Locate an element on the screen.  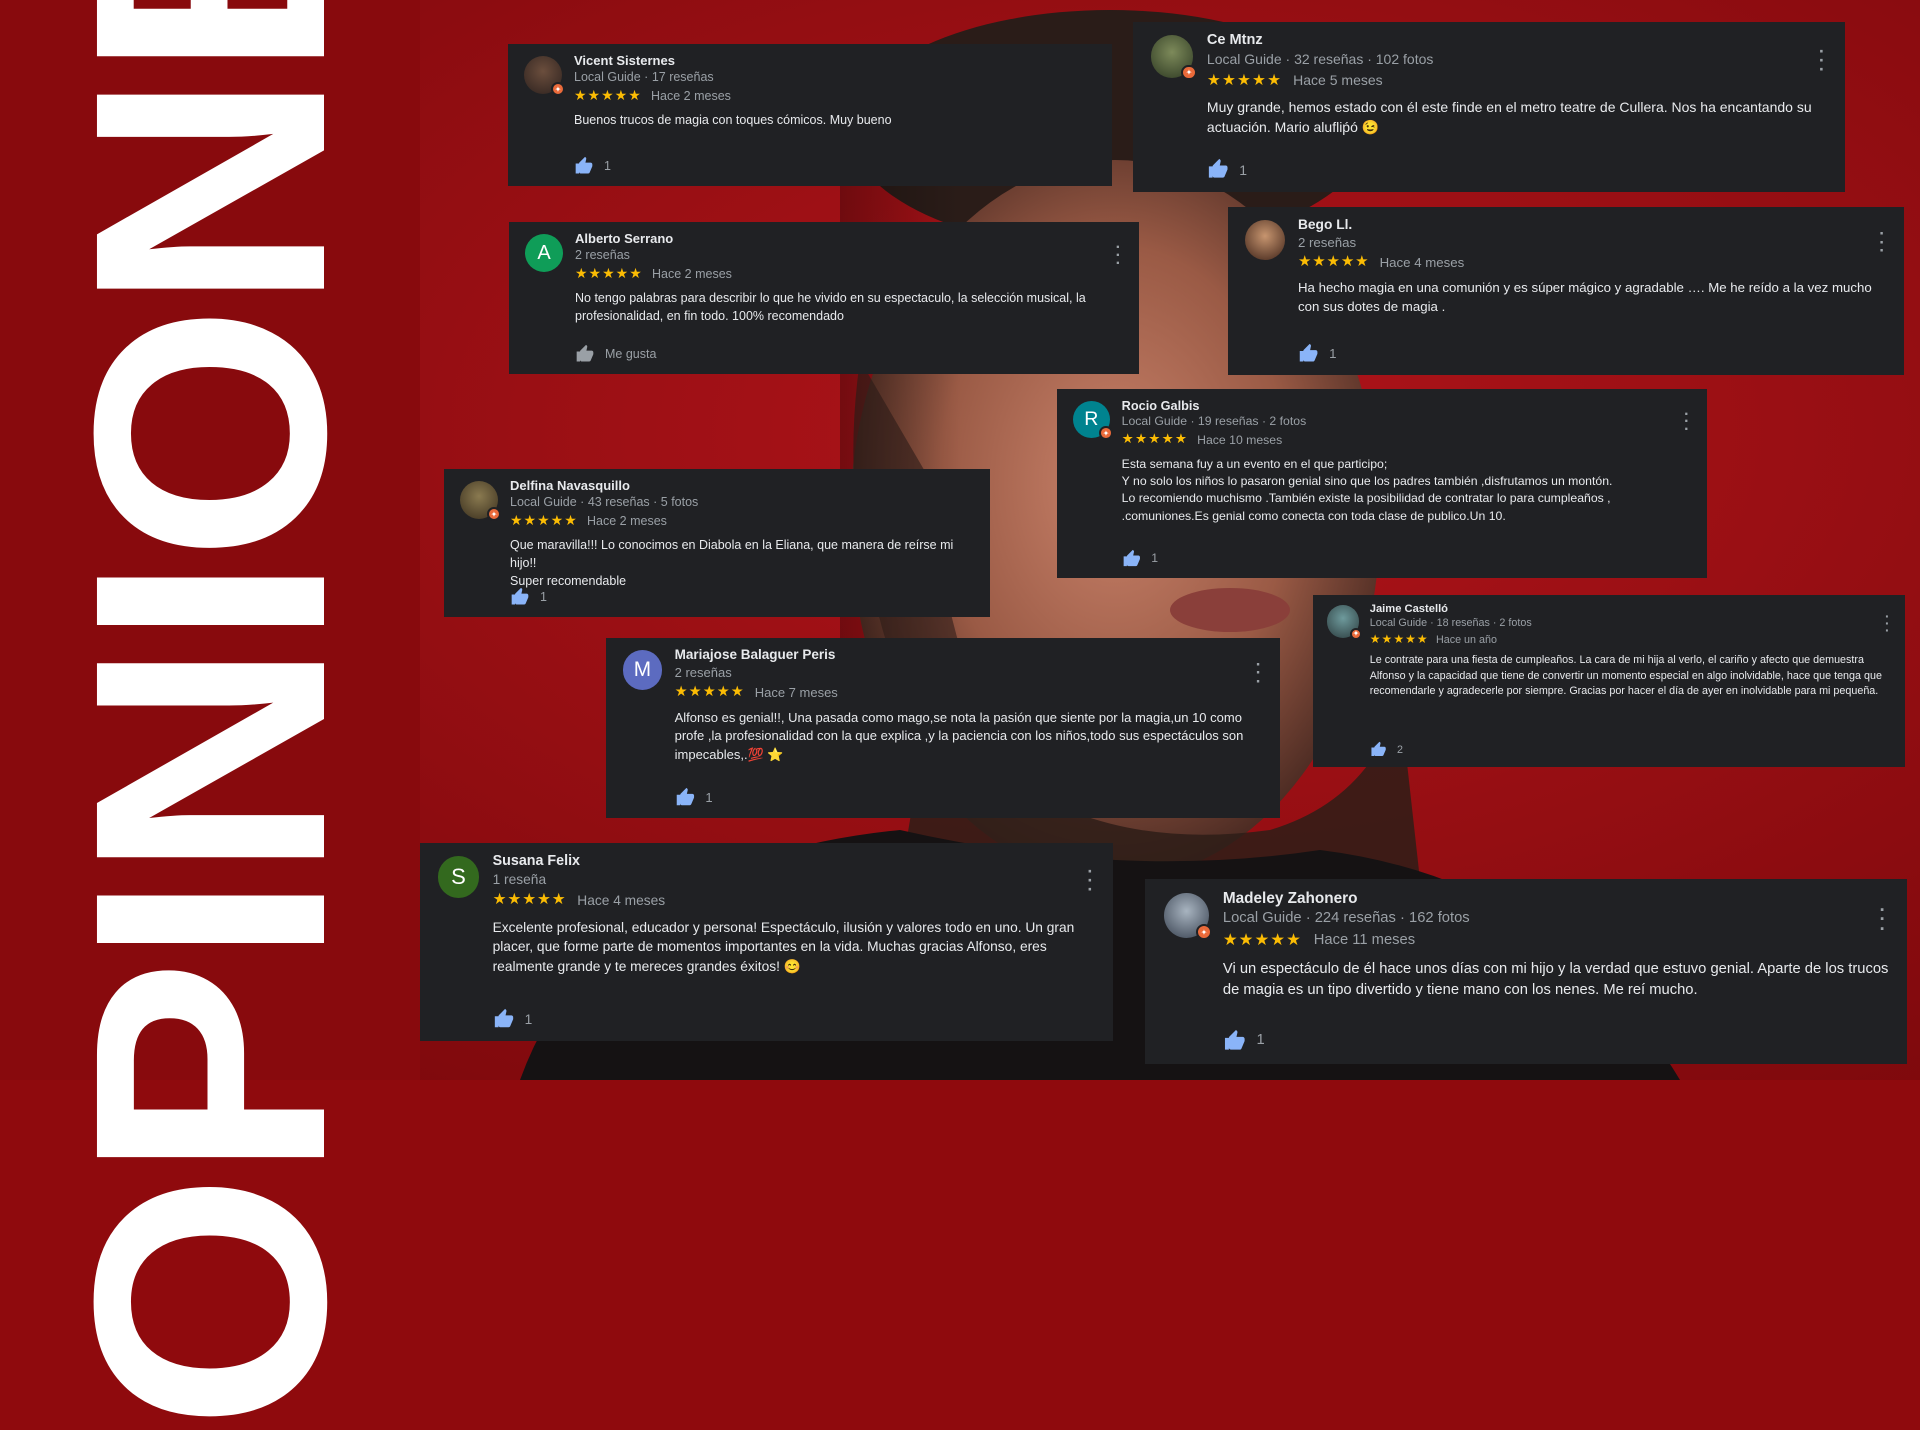
reviewer-meta: Local Guide · 17 reseñas is located at coordinates (644, 77).